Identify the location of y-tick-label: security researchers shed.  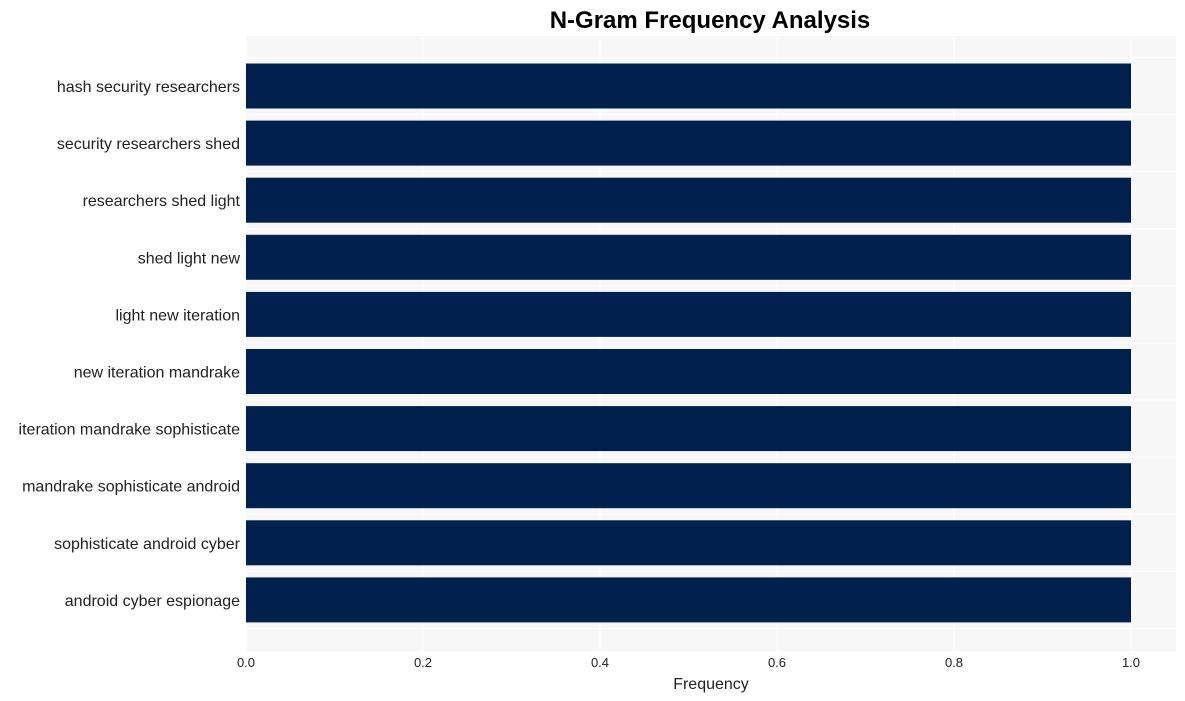
(148, 144).